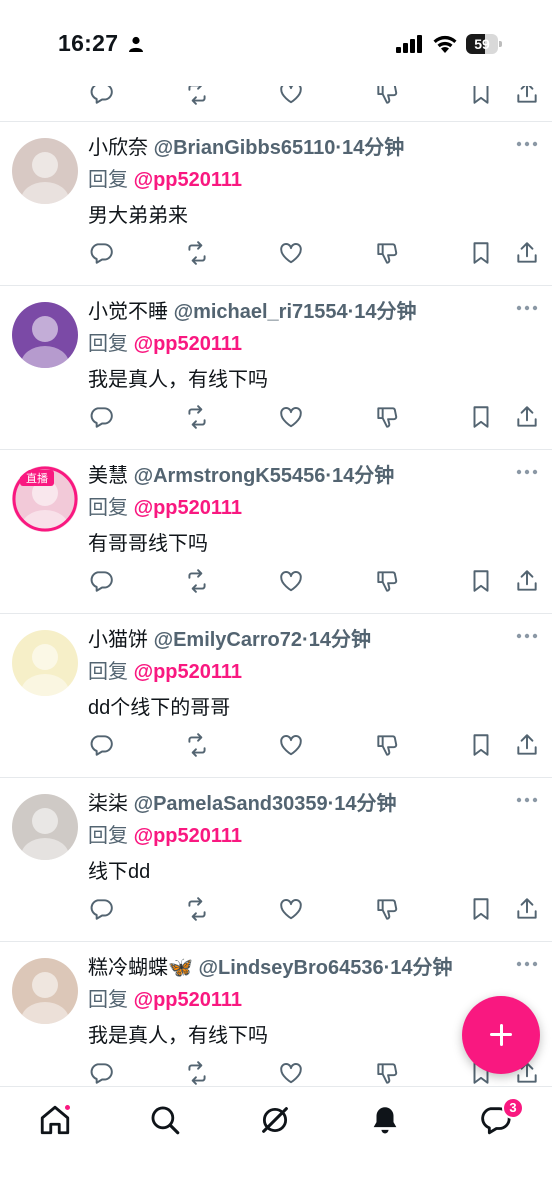 Image resolution: width=552 pixels, height=1200 pixels. I want to click on display-name: 糕冷蝴蝶🦋, so click(140, 968).